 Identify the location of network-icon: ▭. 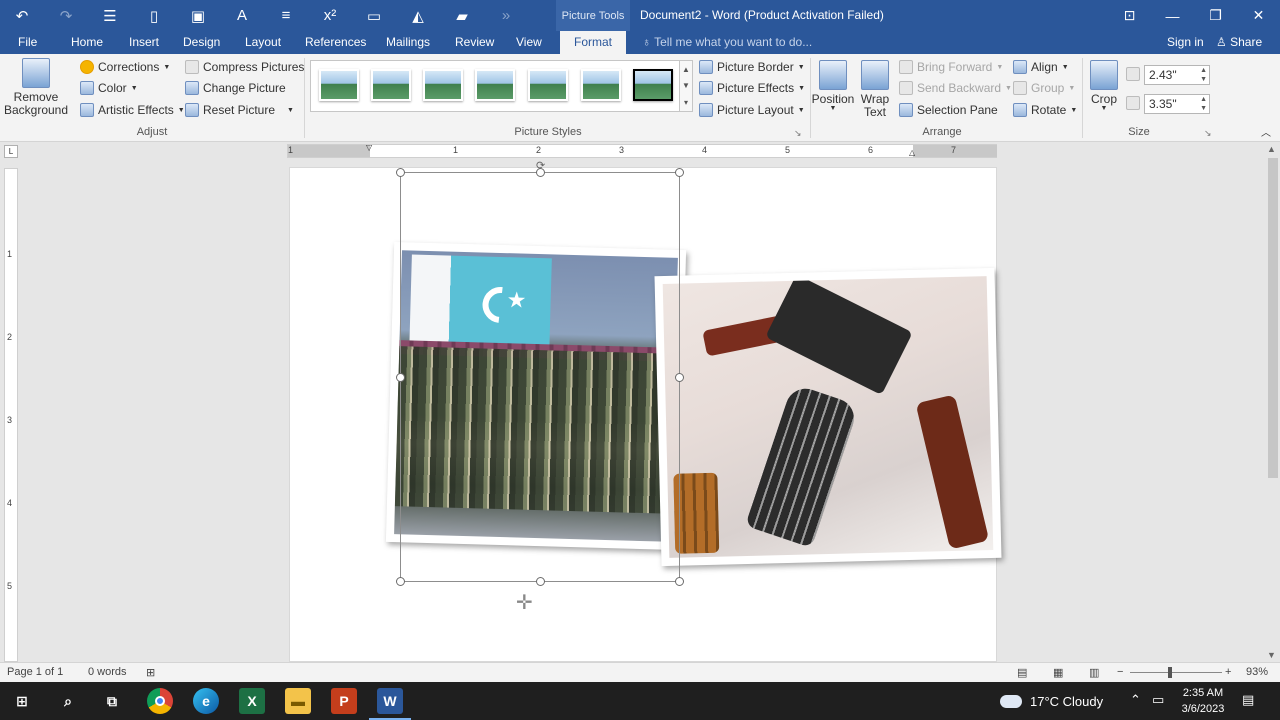
(1158, 700).